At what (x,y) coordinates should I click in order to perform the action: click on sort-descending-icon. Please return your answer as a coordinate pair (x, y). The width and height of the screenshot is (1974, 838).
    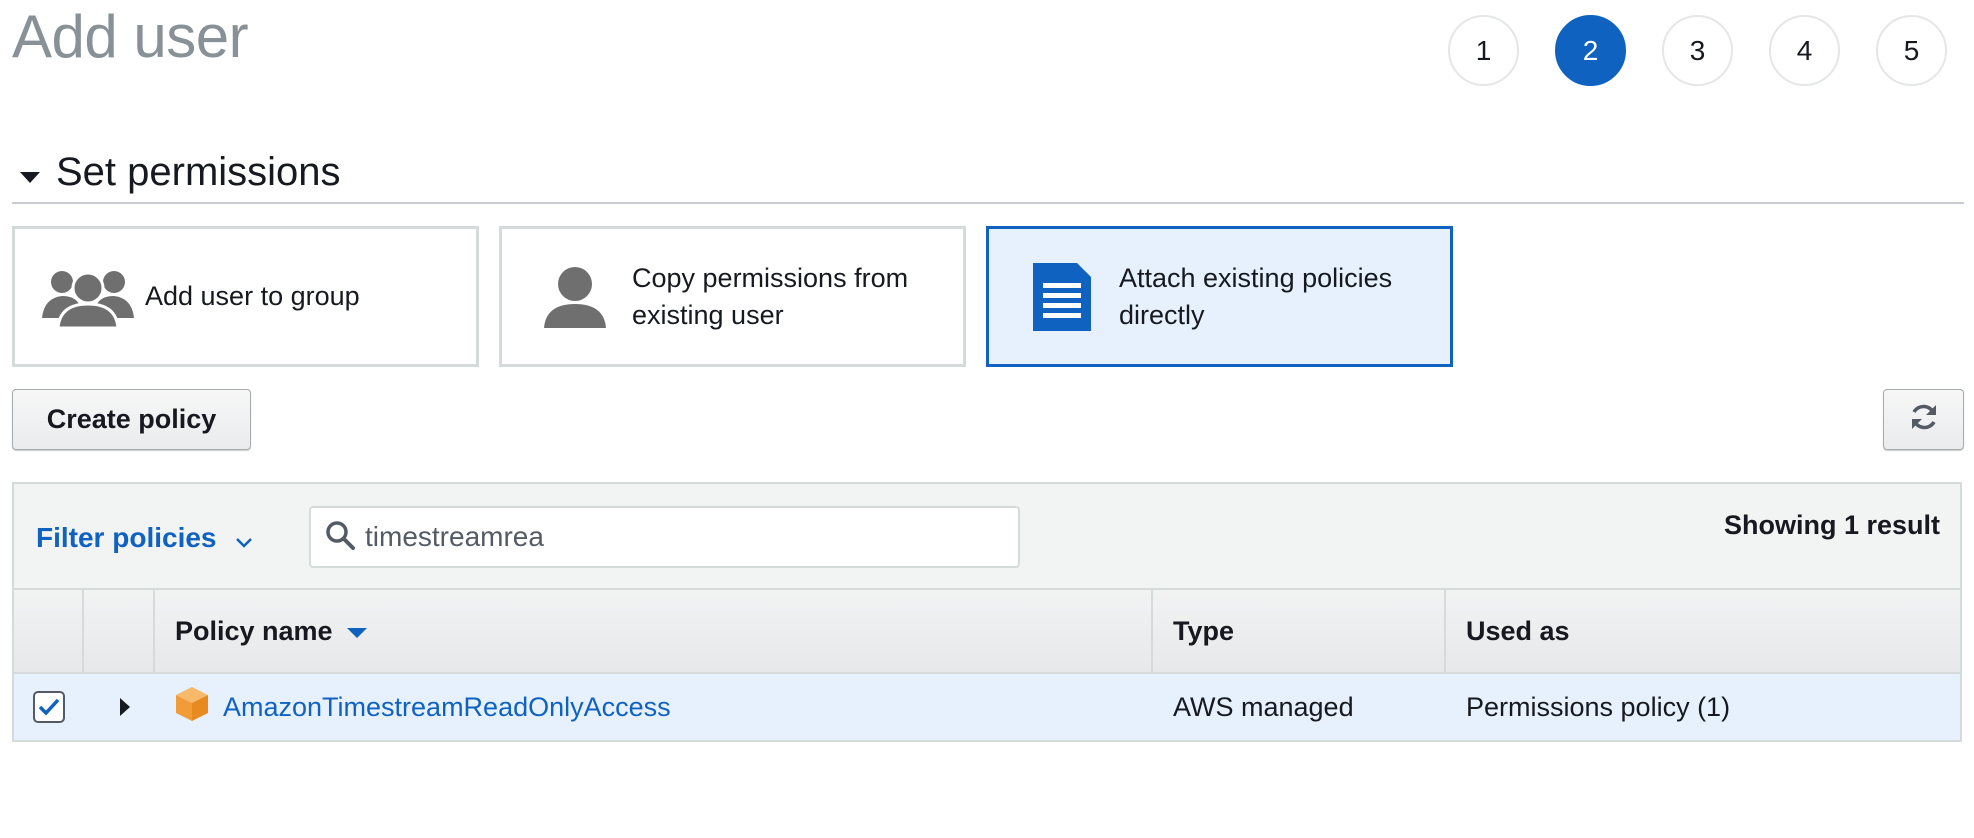
    Looking at the image, I should click on (356, 633).